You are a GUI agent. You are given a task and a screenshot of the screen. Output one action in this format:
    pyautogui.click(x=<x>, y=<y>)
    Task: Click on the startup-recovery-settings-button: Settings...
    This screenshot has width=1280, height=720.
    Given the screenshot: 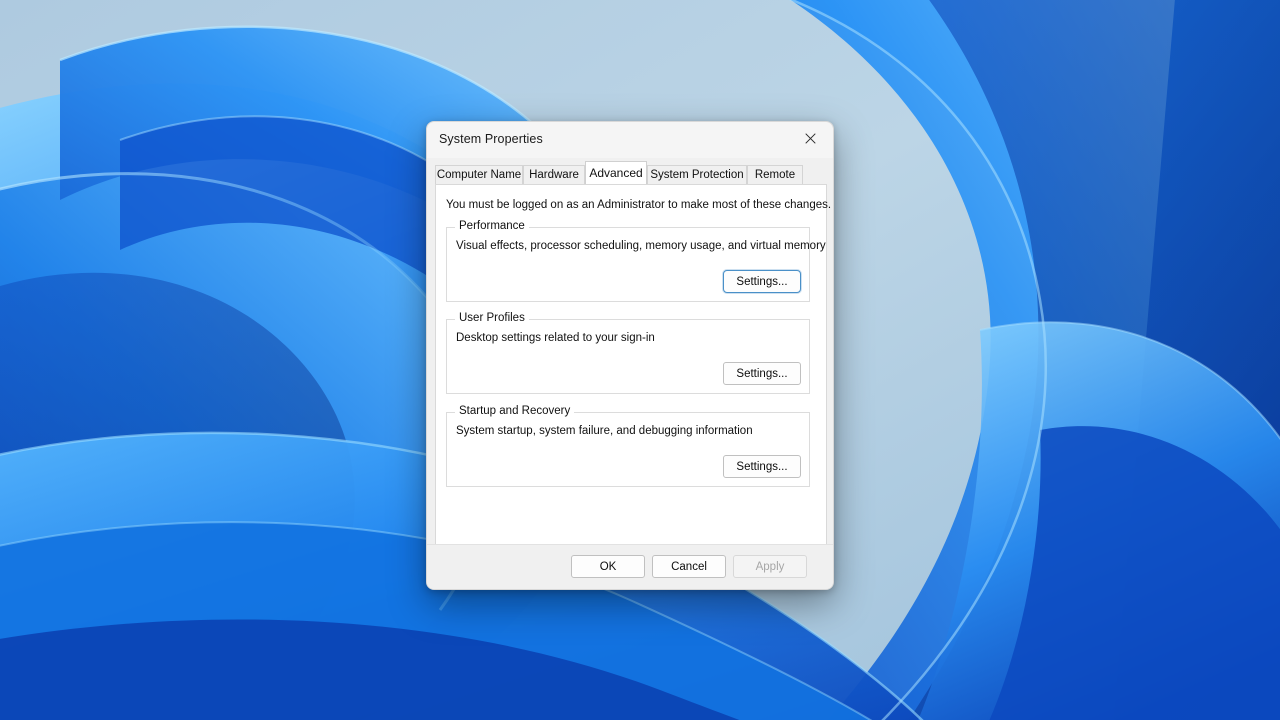 What is the action you would take?
    pyautogui.click(x=762, y=466)
    